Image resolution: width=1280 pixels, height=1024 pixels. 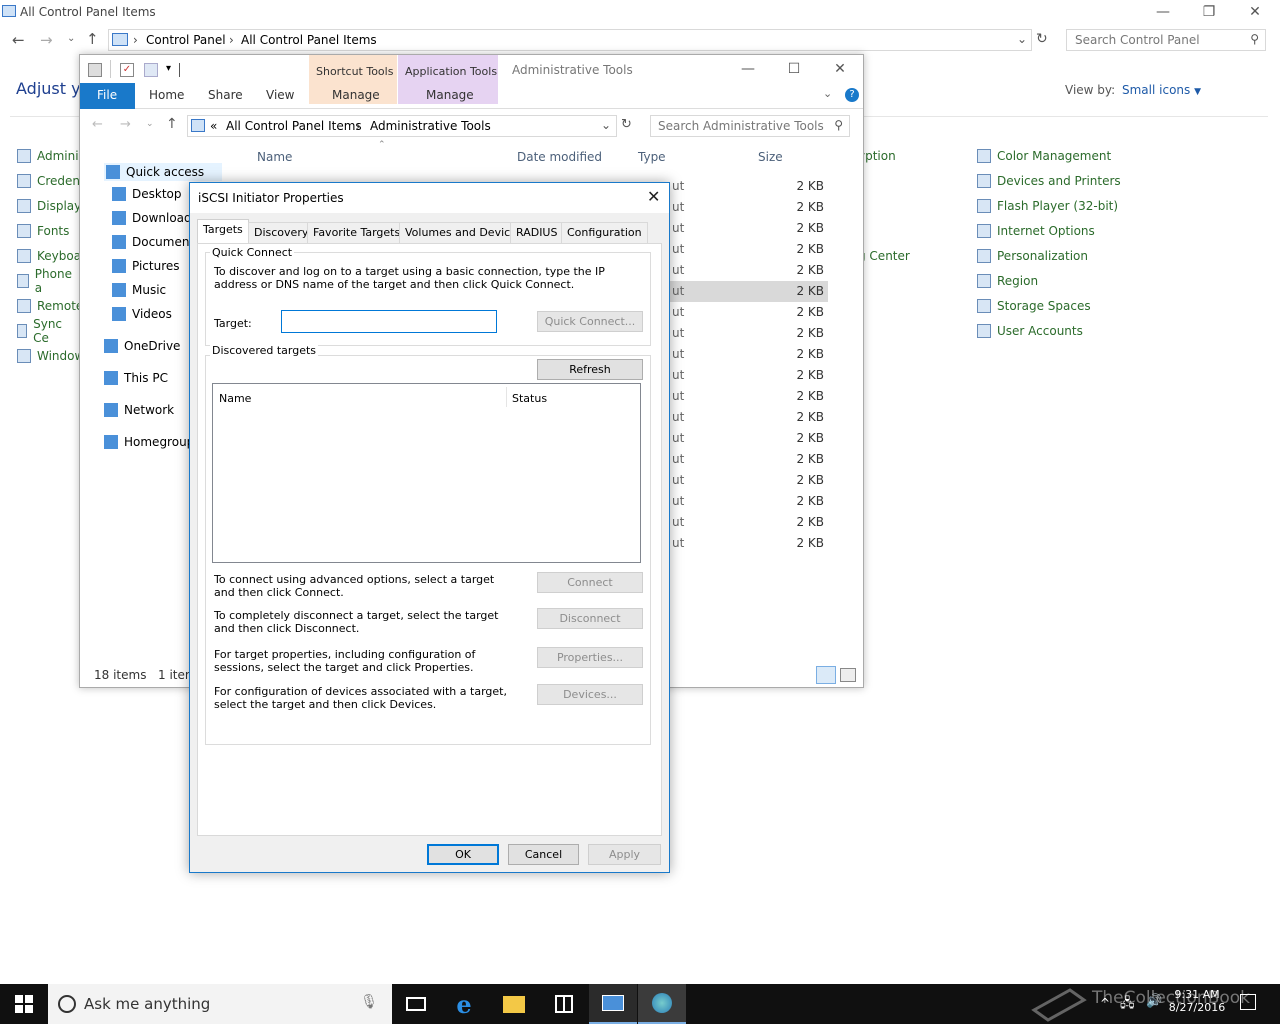 I want to click on new-folder-icon, so click(x=151, y=70).